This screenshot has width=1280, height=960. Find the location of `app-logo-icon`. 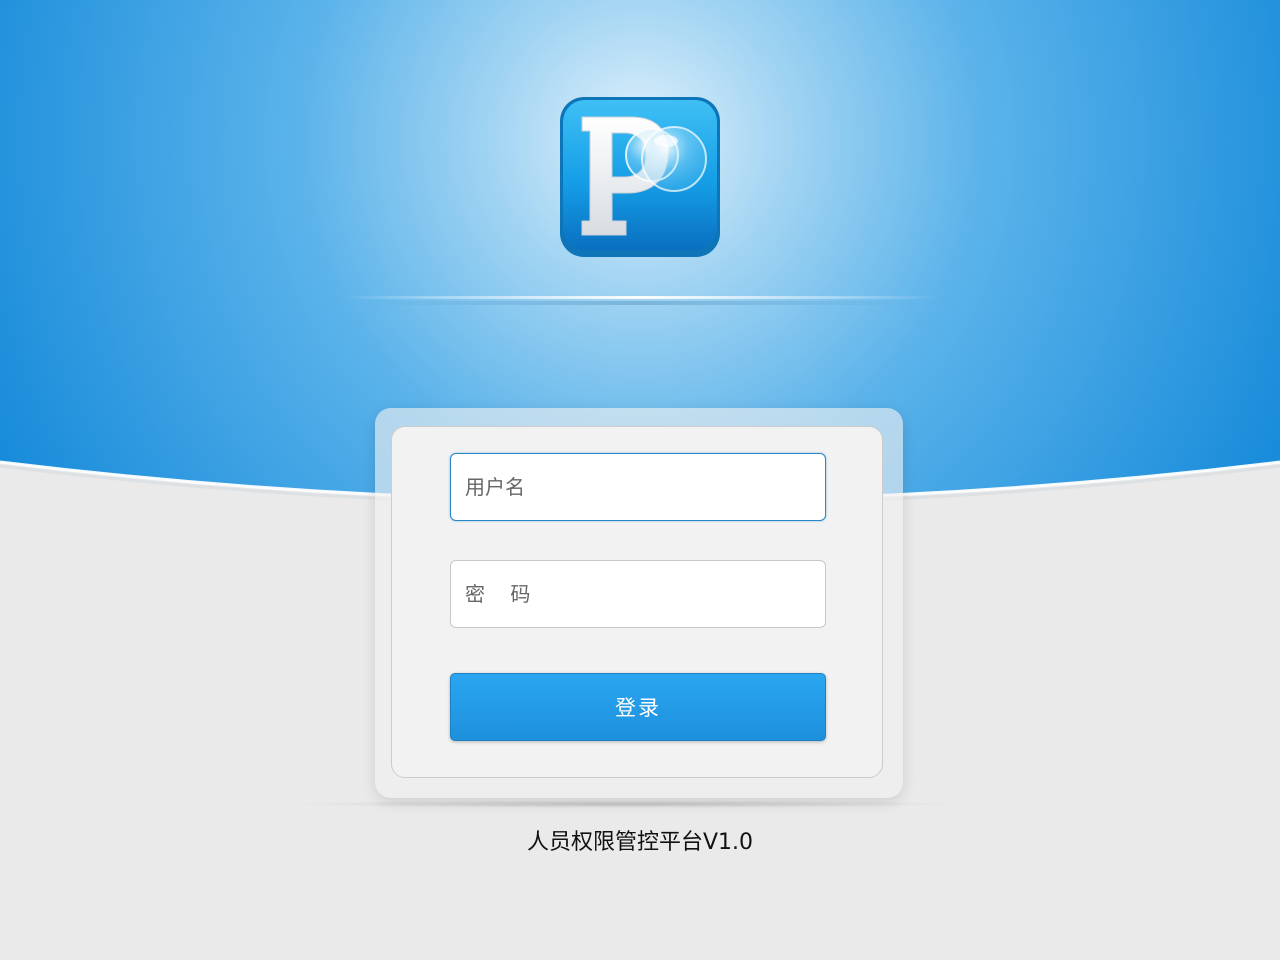

app-logo-icon is located at coordinates (640, 177).